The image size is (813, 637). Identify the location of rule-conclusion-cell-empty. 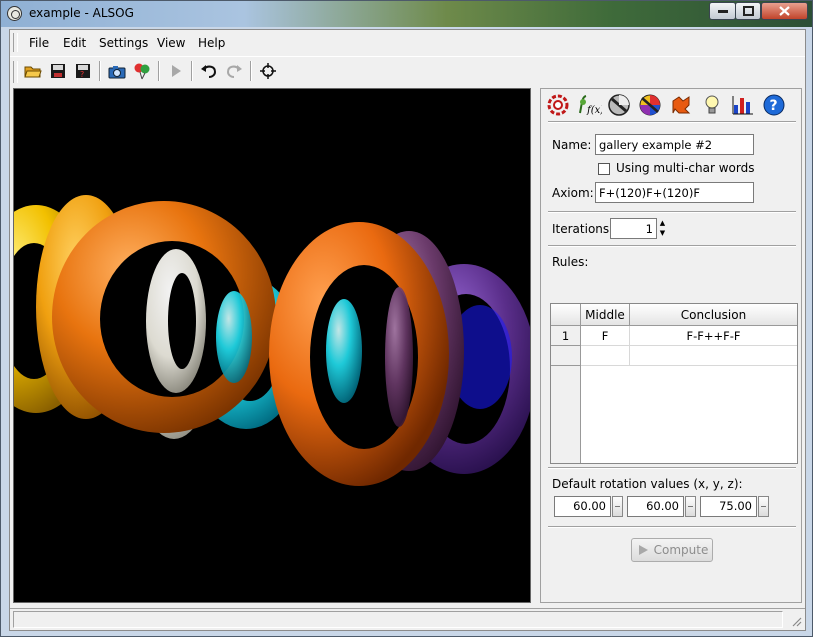
(713, 356).